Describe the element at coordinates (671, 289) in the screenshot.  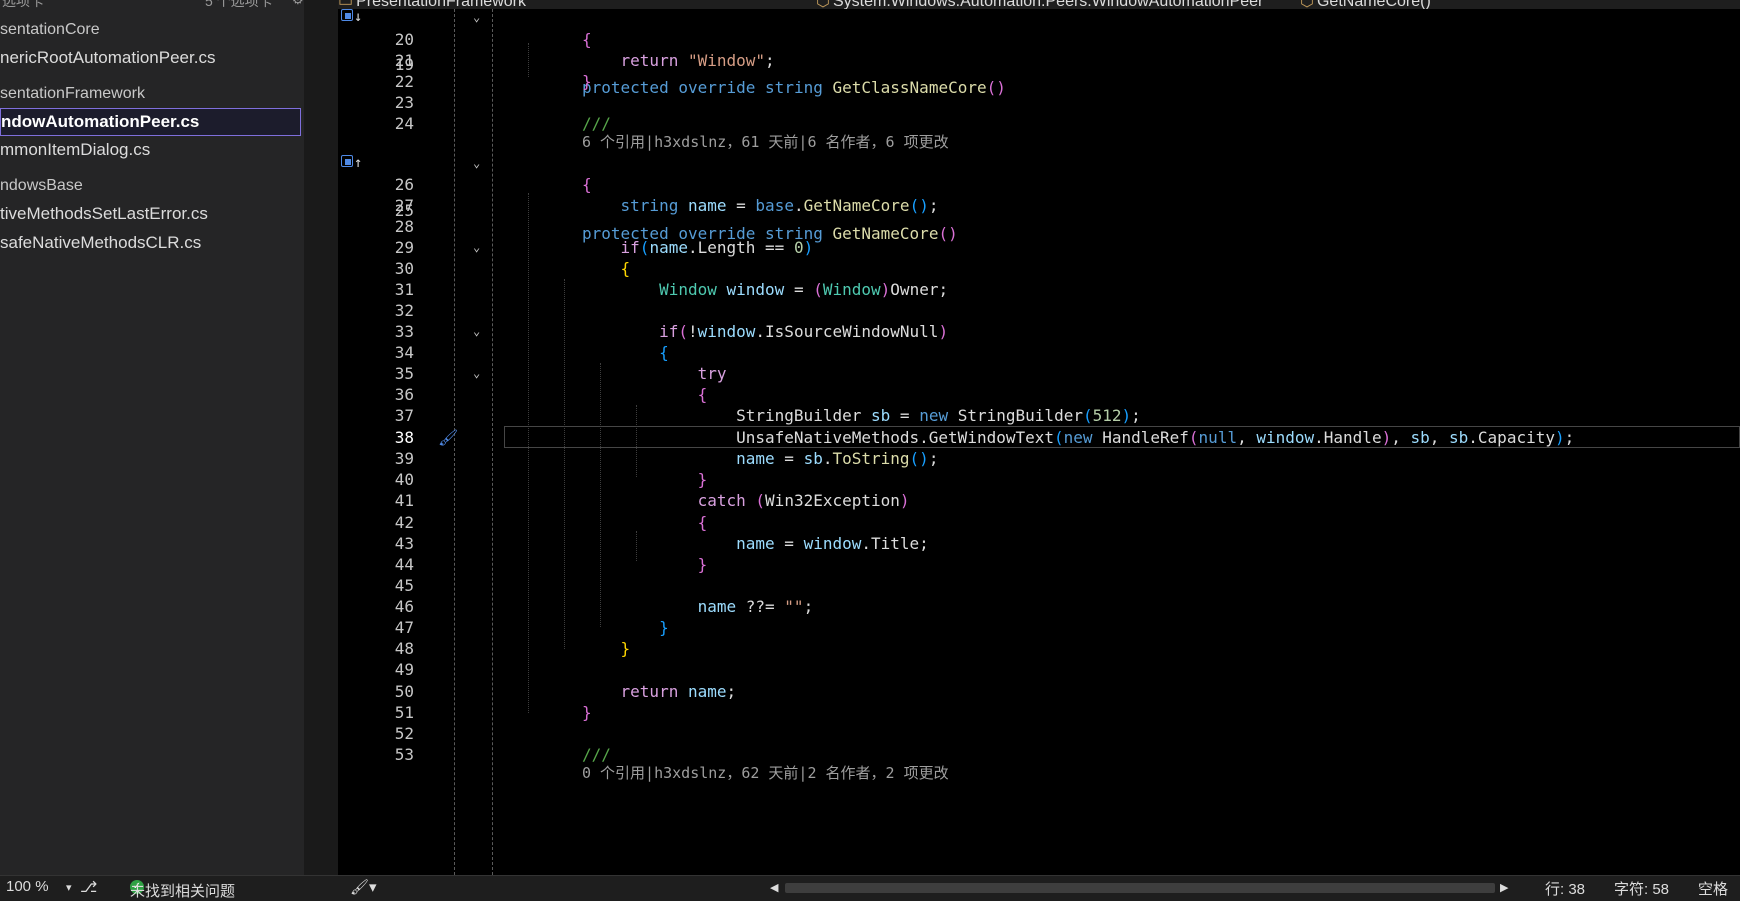
I see `code-line-31: 31 Window window = (Window)Owner;` at that location.